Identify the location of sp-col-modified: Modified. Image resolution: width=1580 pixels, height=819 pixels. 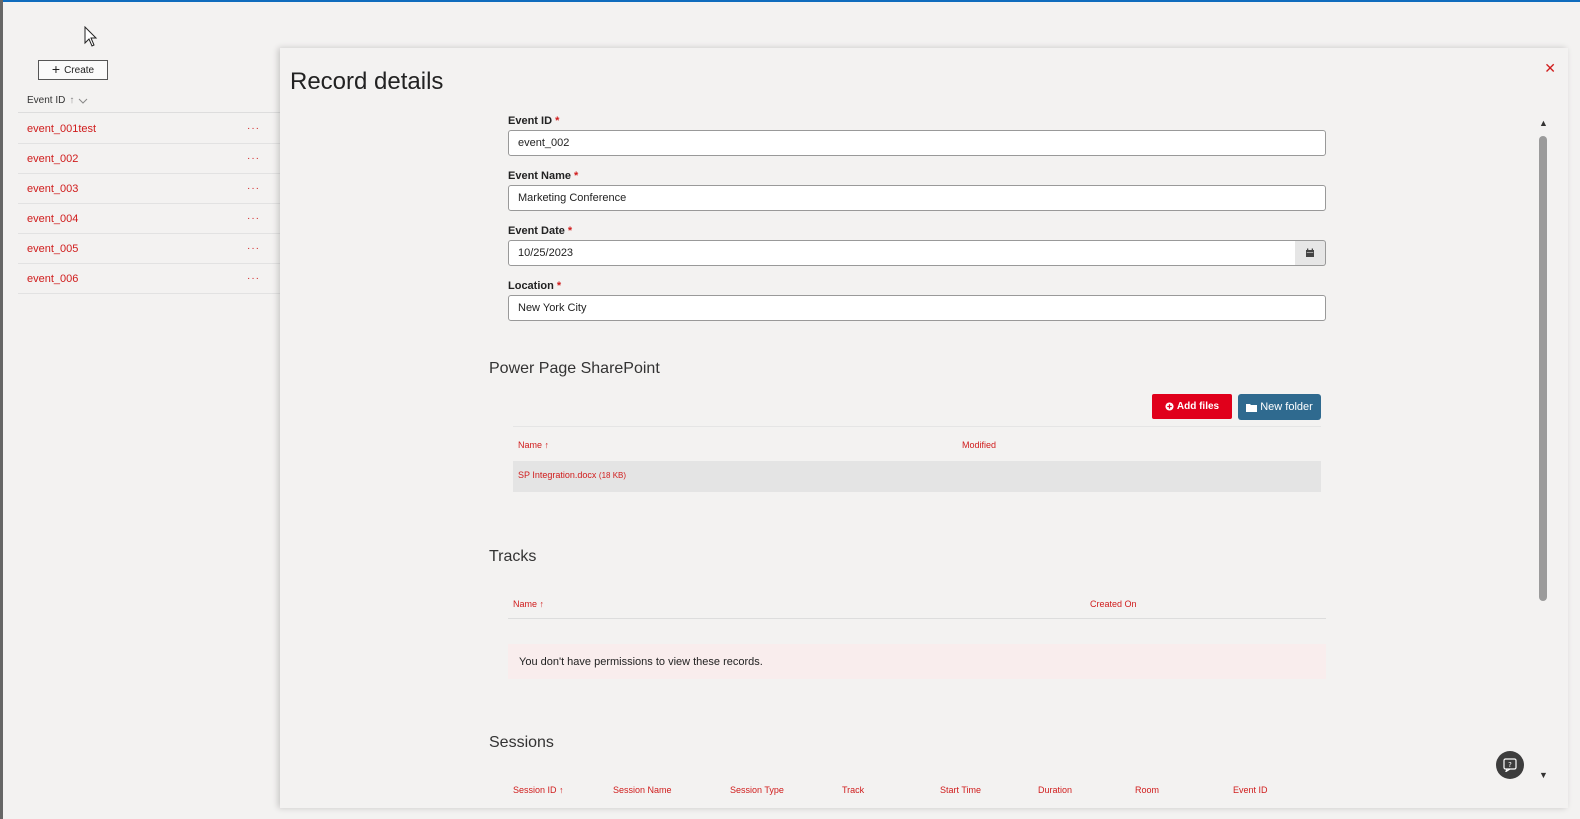
(979, 445).